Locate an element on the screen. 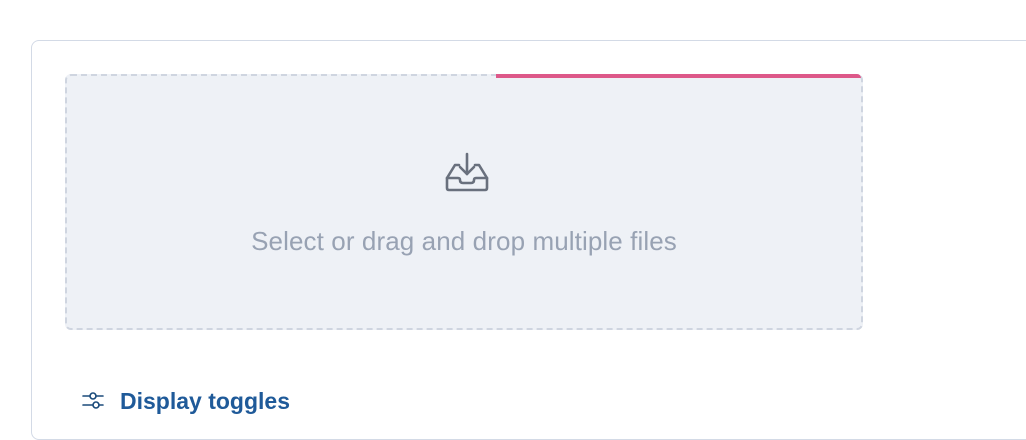 This screenshot has width=1026, height=440. display-toggles-button: Display toggles is located at coordinates (185, 401).